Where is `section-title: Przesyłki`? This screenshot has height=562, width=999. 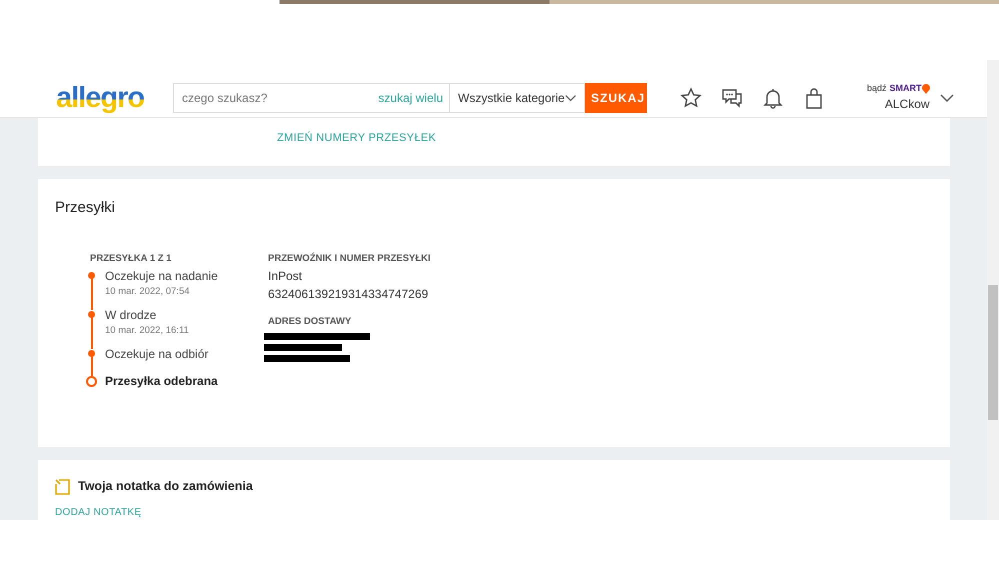 section-title: Przesyłki is located at coordinates (85, 208).